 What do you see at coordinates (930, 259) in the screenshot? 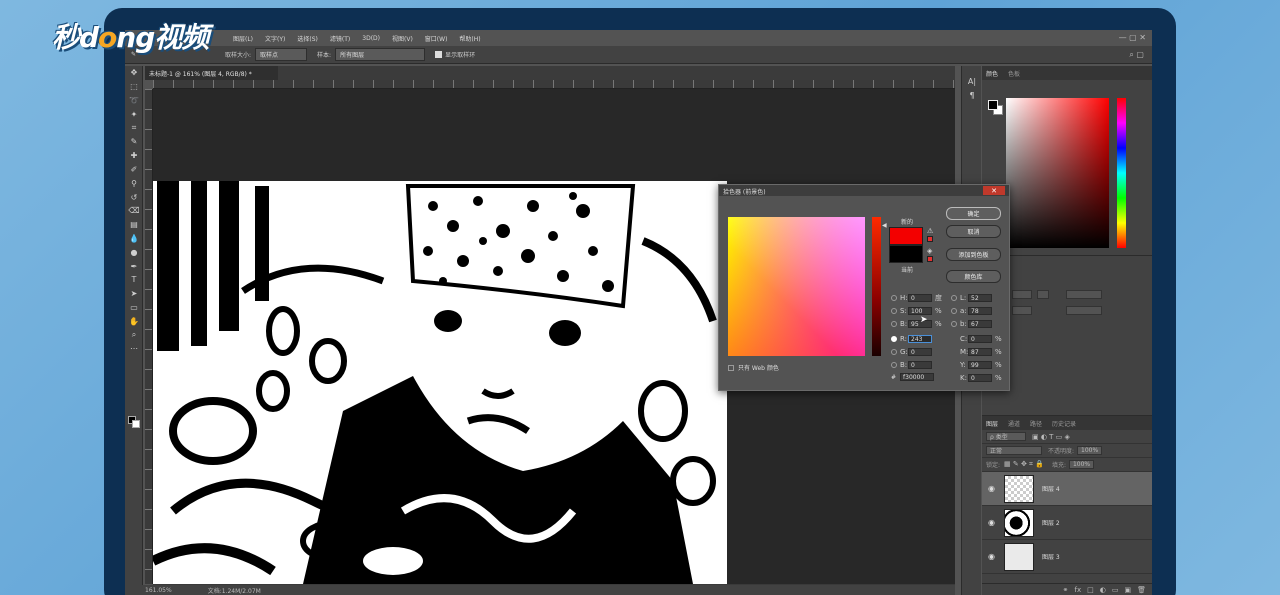
I see `web-safe-swatch` at bounding box center [930, 259].